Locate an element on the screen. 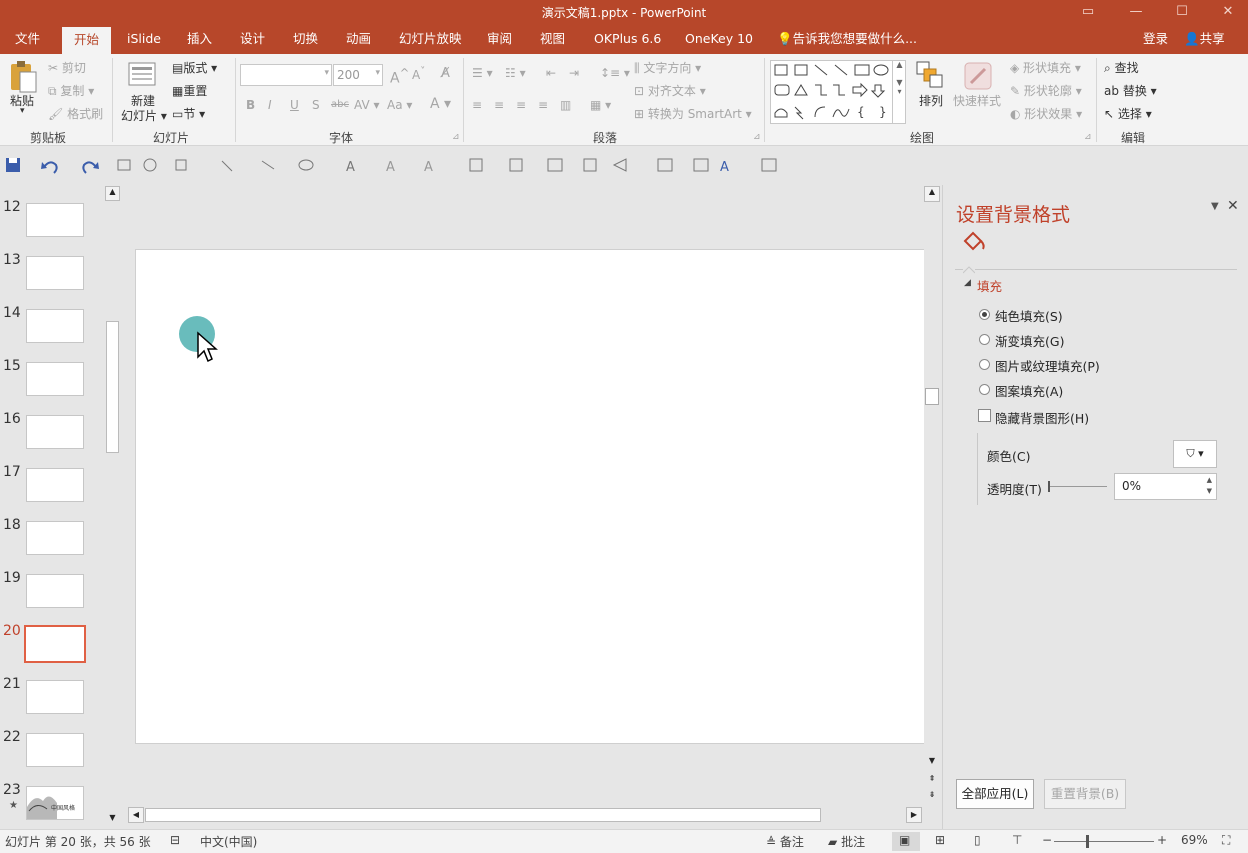 Image resolution: width=1248 pixels, height=853 pixels. layout-button: ▤版式 ▾ is located at coordinates (194, 67).